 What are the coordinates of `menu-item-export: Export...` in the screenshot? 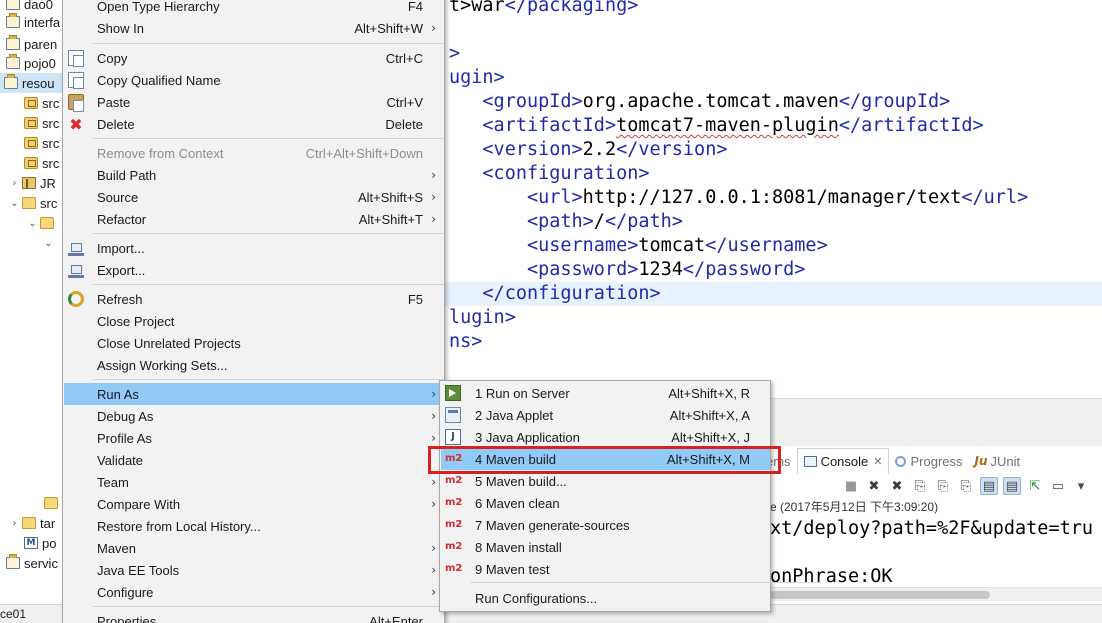 It's located at (254, 270).